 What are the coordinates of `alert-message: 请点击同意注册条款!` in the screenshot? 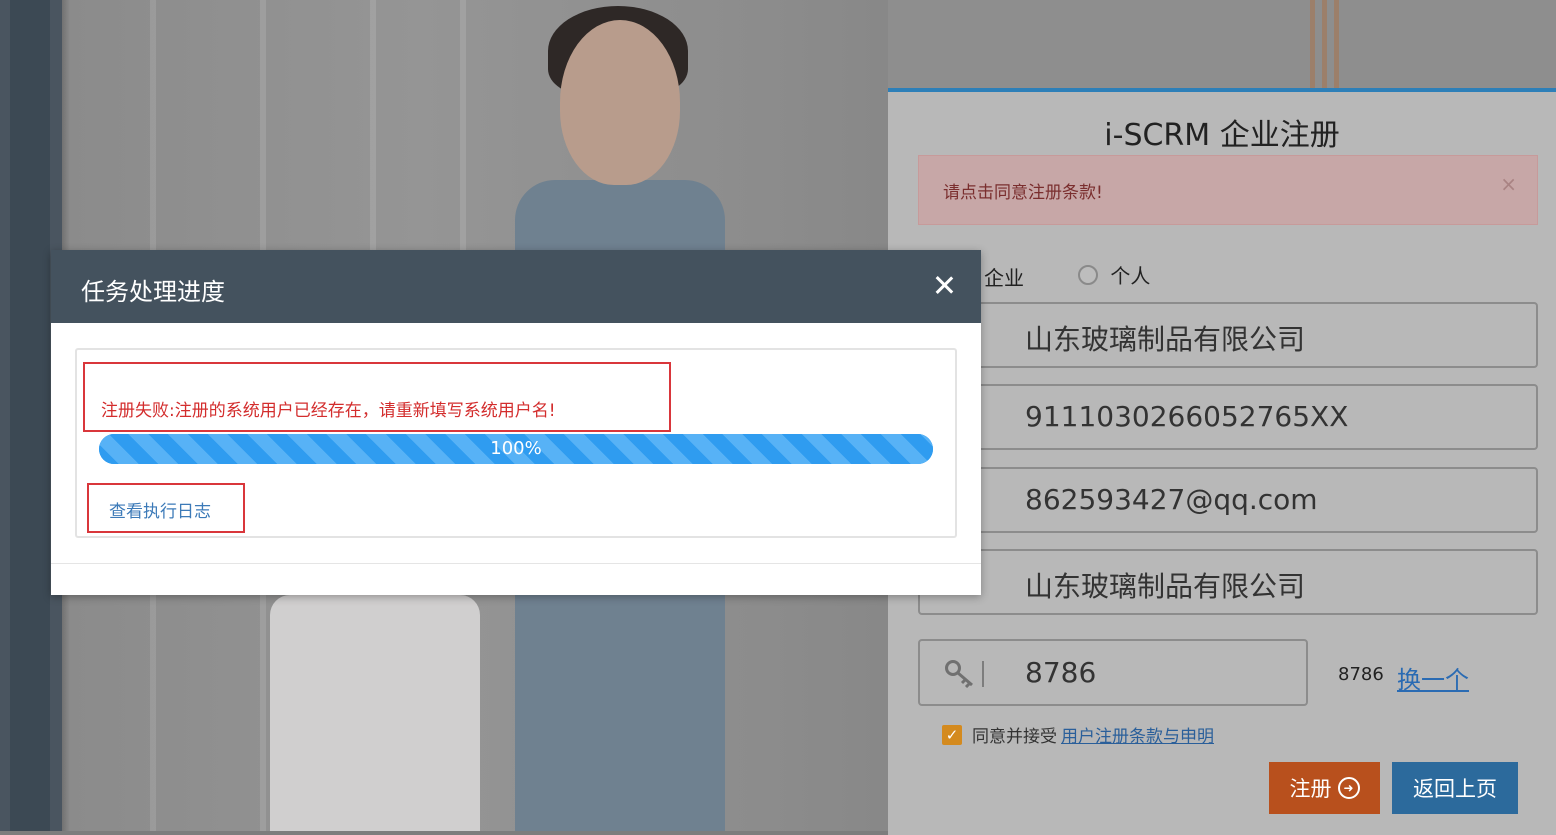 It's located at (1023, 193).